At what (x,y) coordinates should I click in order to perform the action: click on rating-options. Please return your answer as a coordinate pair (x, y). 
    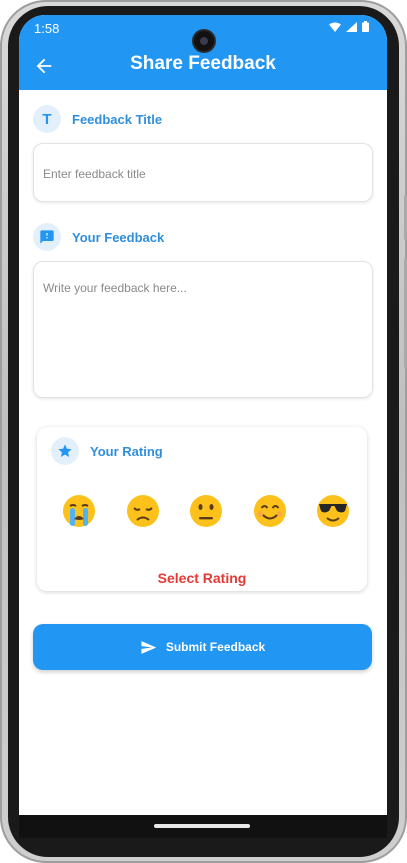
    Looking at the image, I should click on (206, 511).